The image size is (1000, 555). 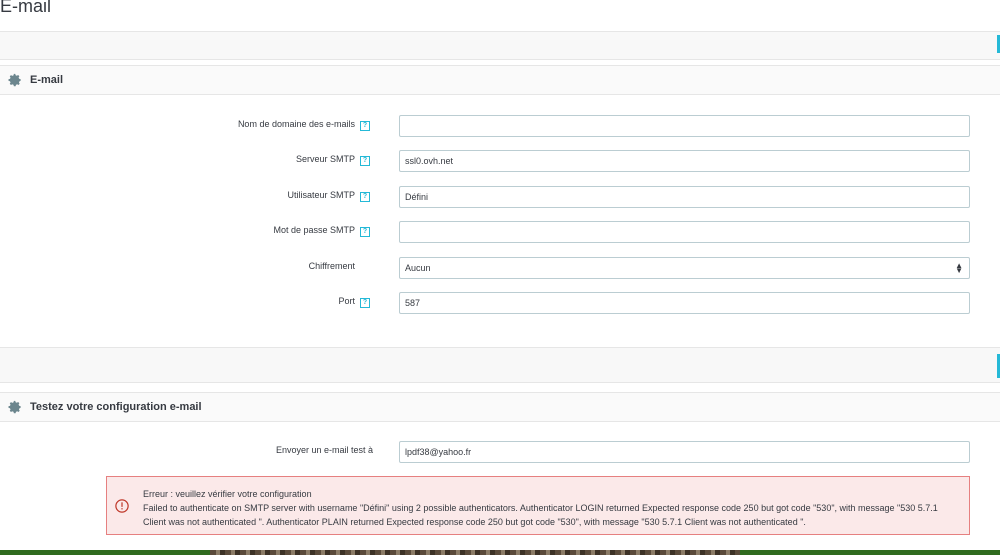 What do you see at coordinates (321, 195) in the screenshot?
I see `smtp-user-label: Utilisateur SMTP` at bounding box center [321, 195].